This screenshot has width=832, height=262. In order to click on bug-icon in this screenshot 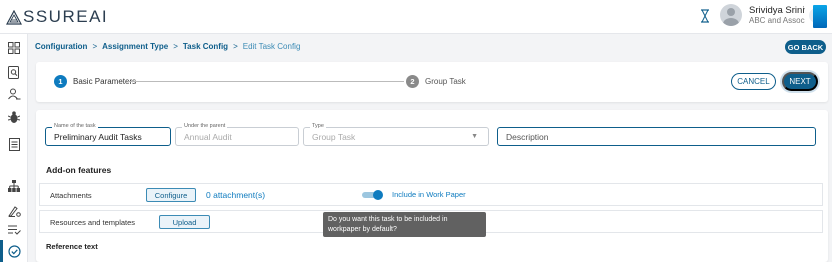, I will do `click(14, 117)`.